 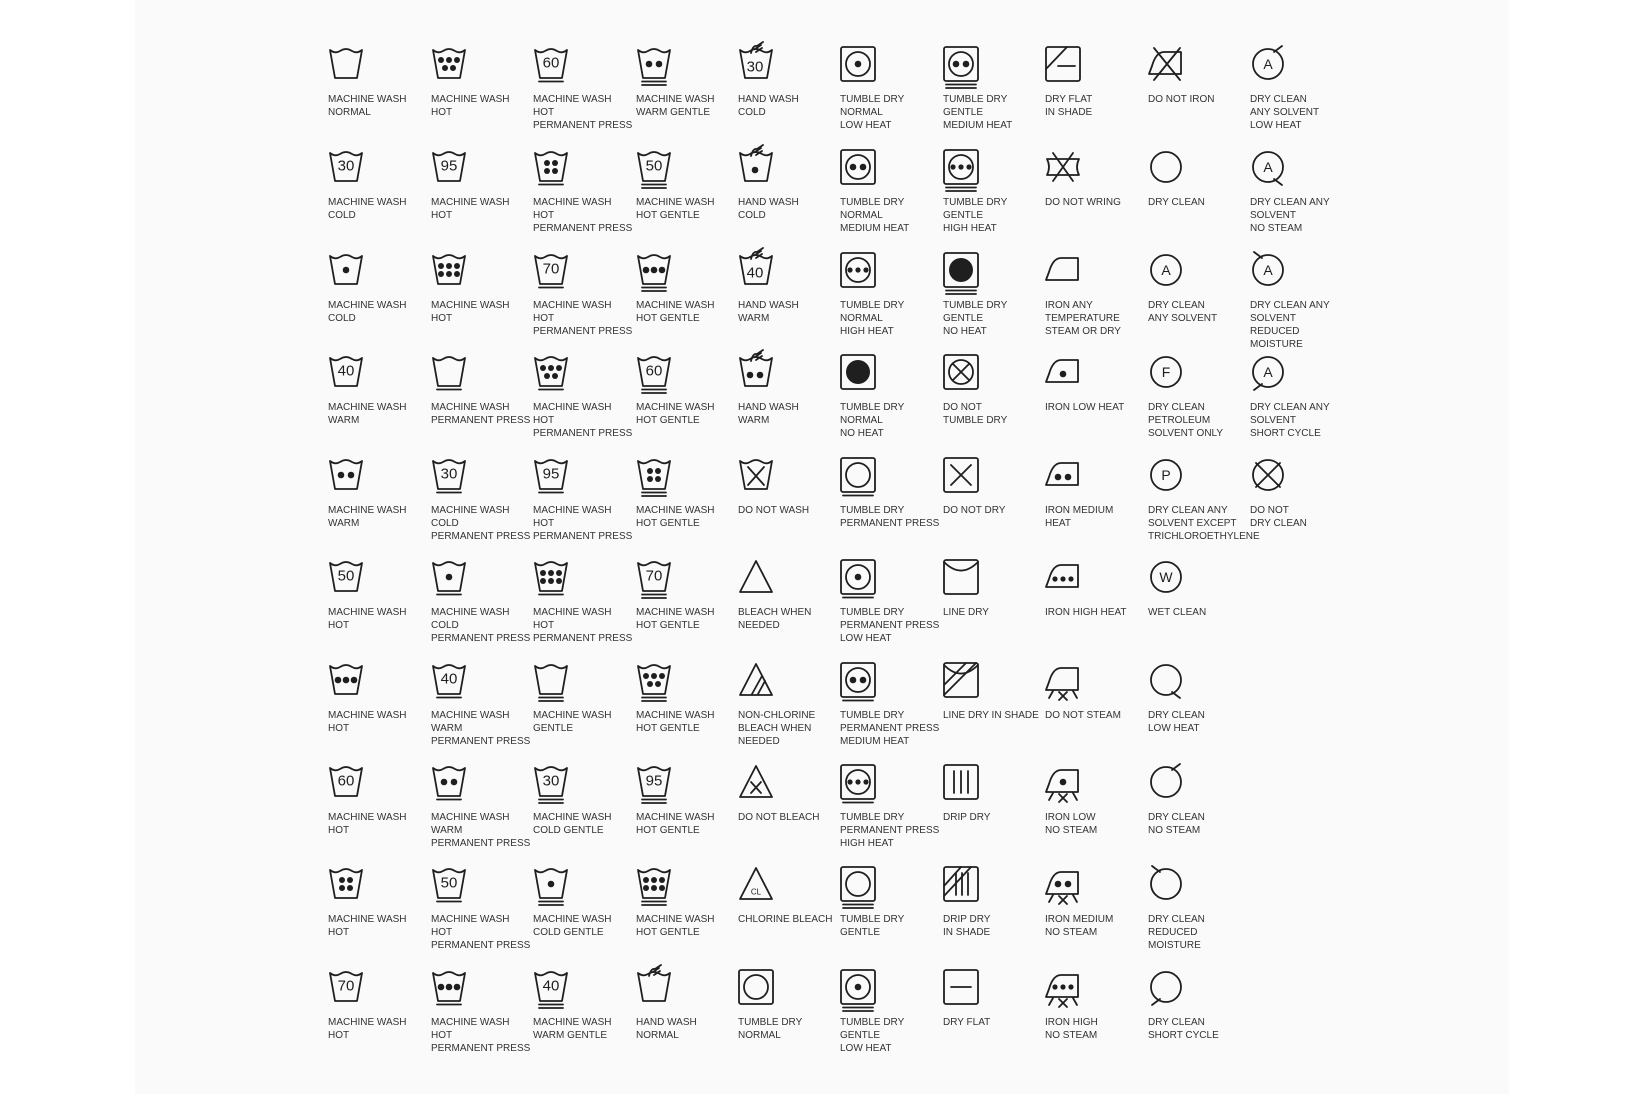 What do you see at coordinates (551, 269) in the screenshot?
I see `icon-text: 70` at bounding box center [551, 269].